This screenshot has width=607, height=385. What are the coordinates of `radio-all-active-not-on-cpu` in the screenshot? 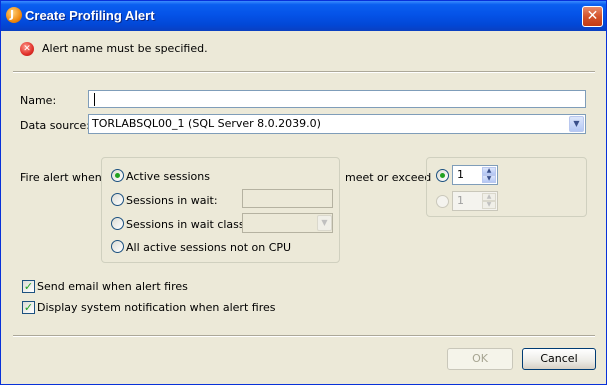 It's located at (117, 246).